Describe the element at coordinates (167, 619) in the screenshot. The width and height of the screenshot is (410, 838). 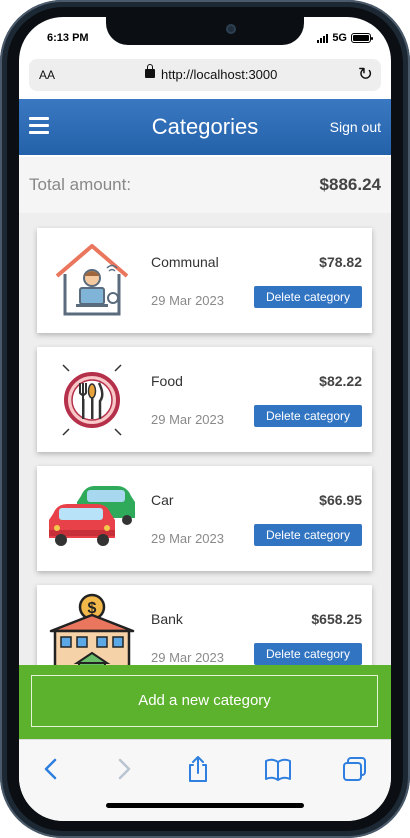
I see `category-name: Bank` at that location.